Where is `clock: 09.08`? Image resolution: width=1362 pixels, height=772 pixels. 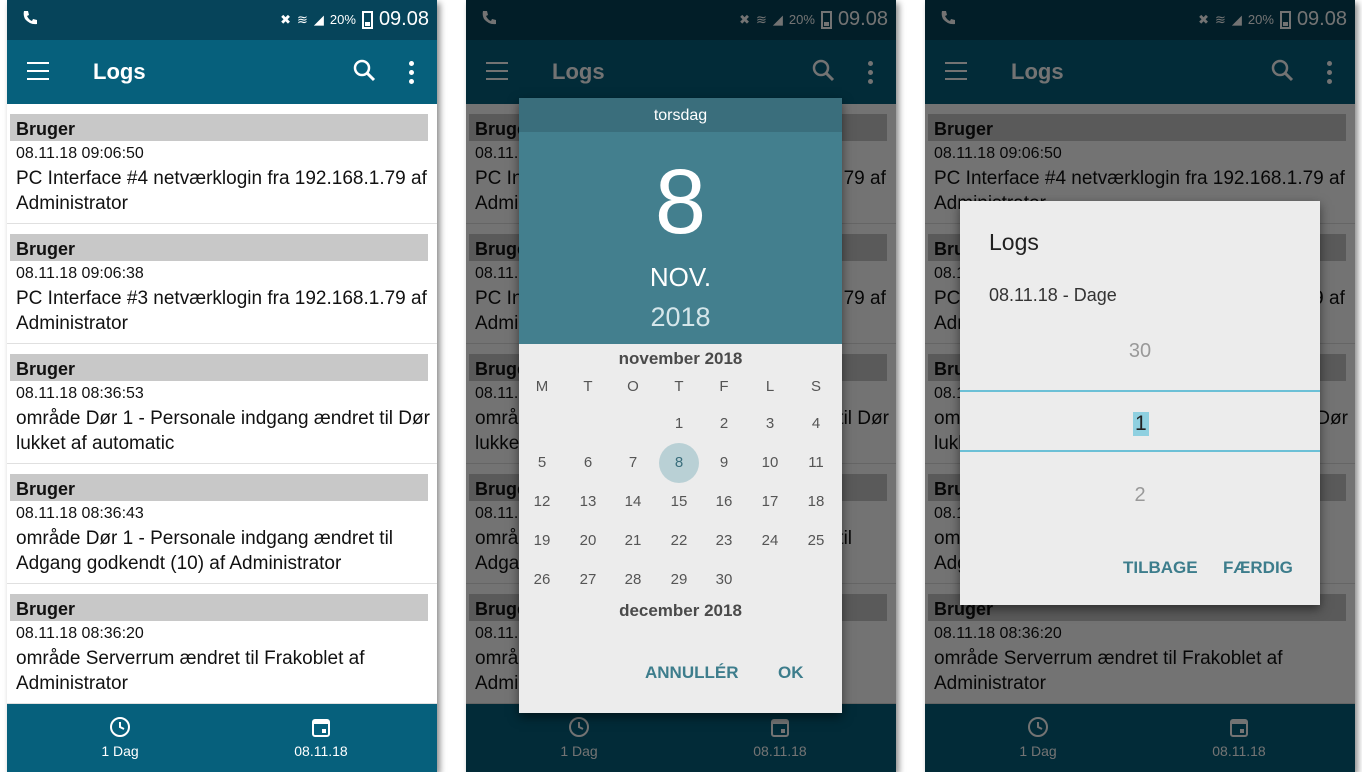
clock: 09.08 is located at coordinates (403, 19).